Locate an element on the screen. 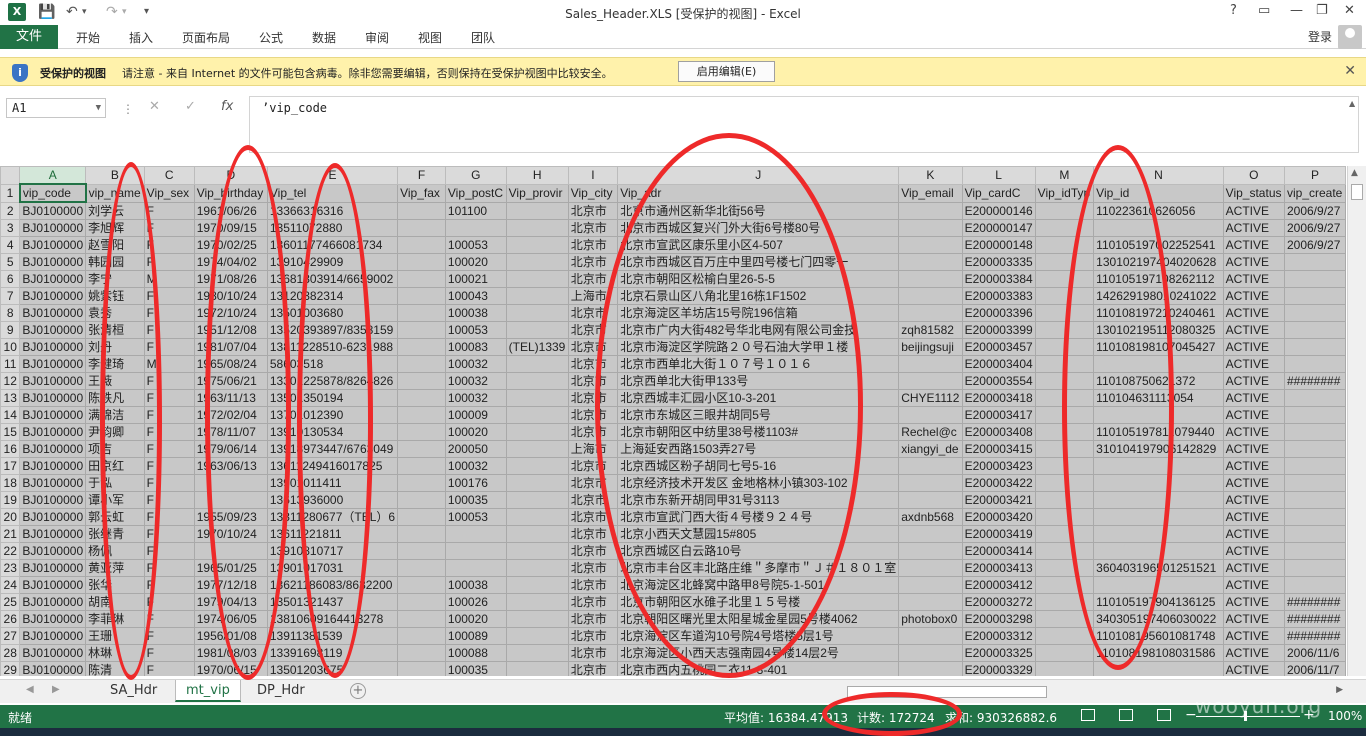 The width and height of the screenshot is (1366, 736). cell-p20 is located at coordinates (1314, 517).